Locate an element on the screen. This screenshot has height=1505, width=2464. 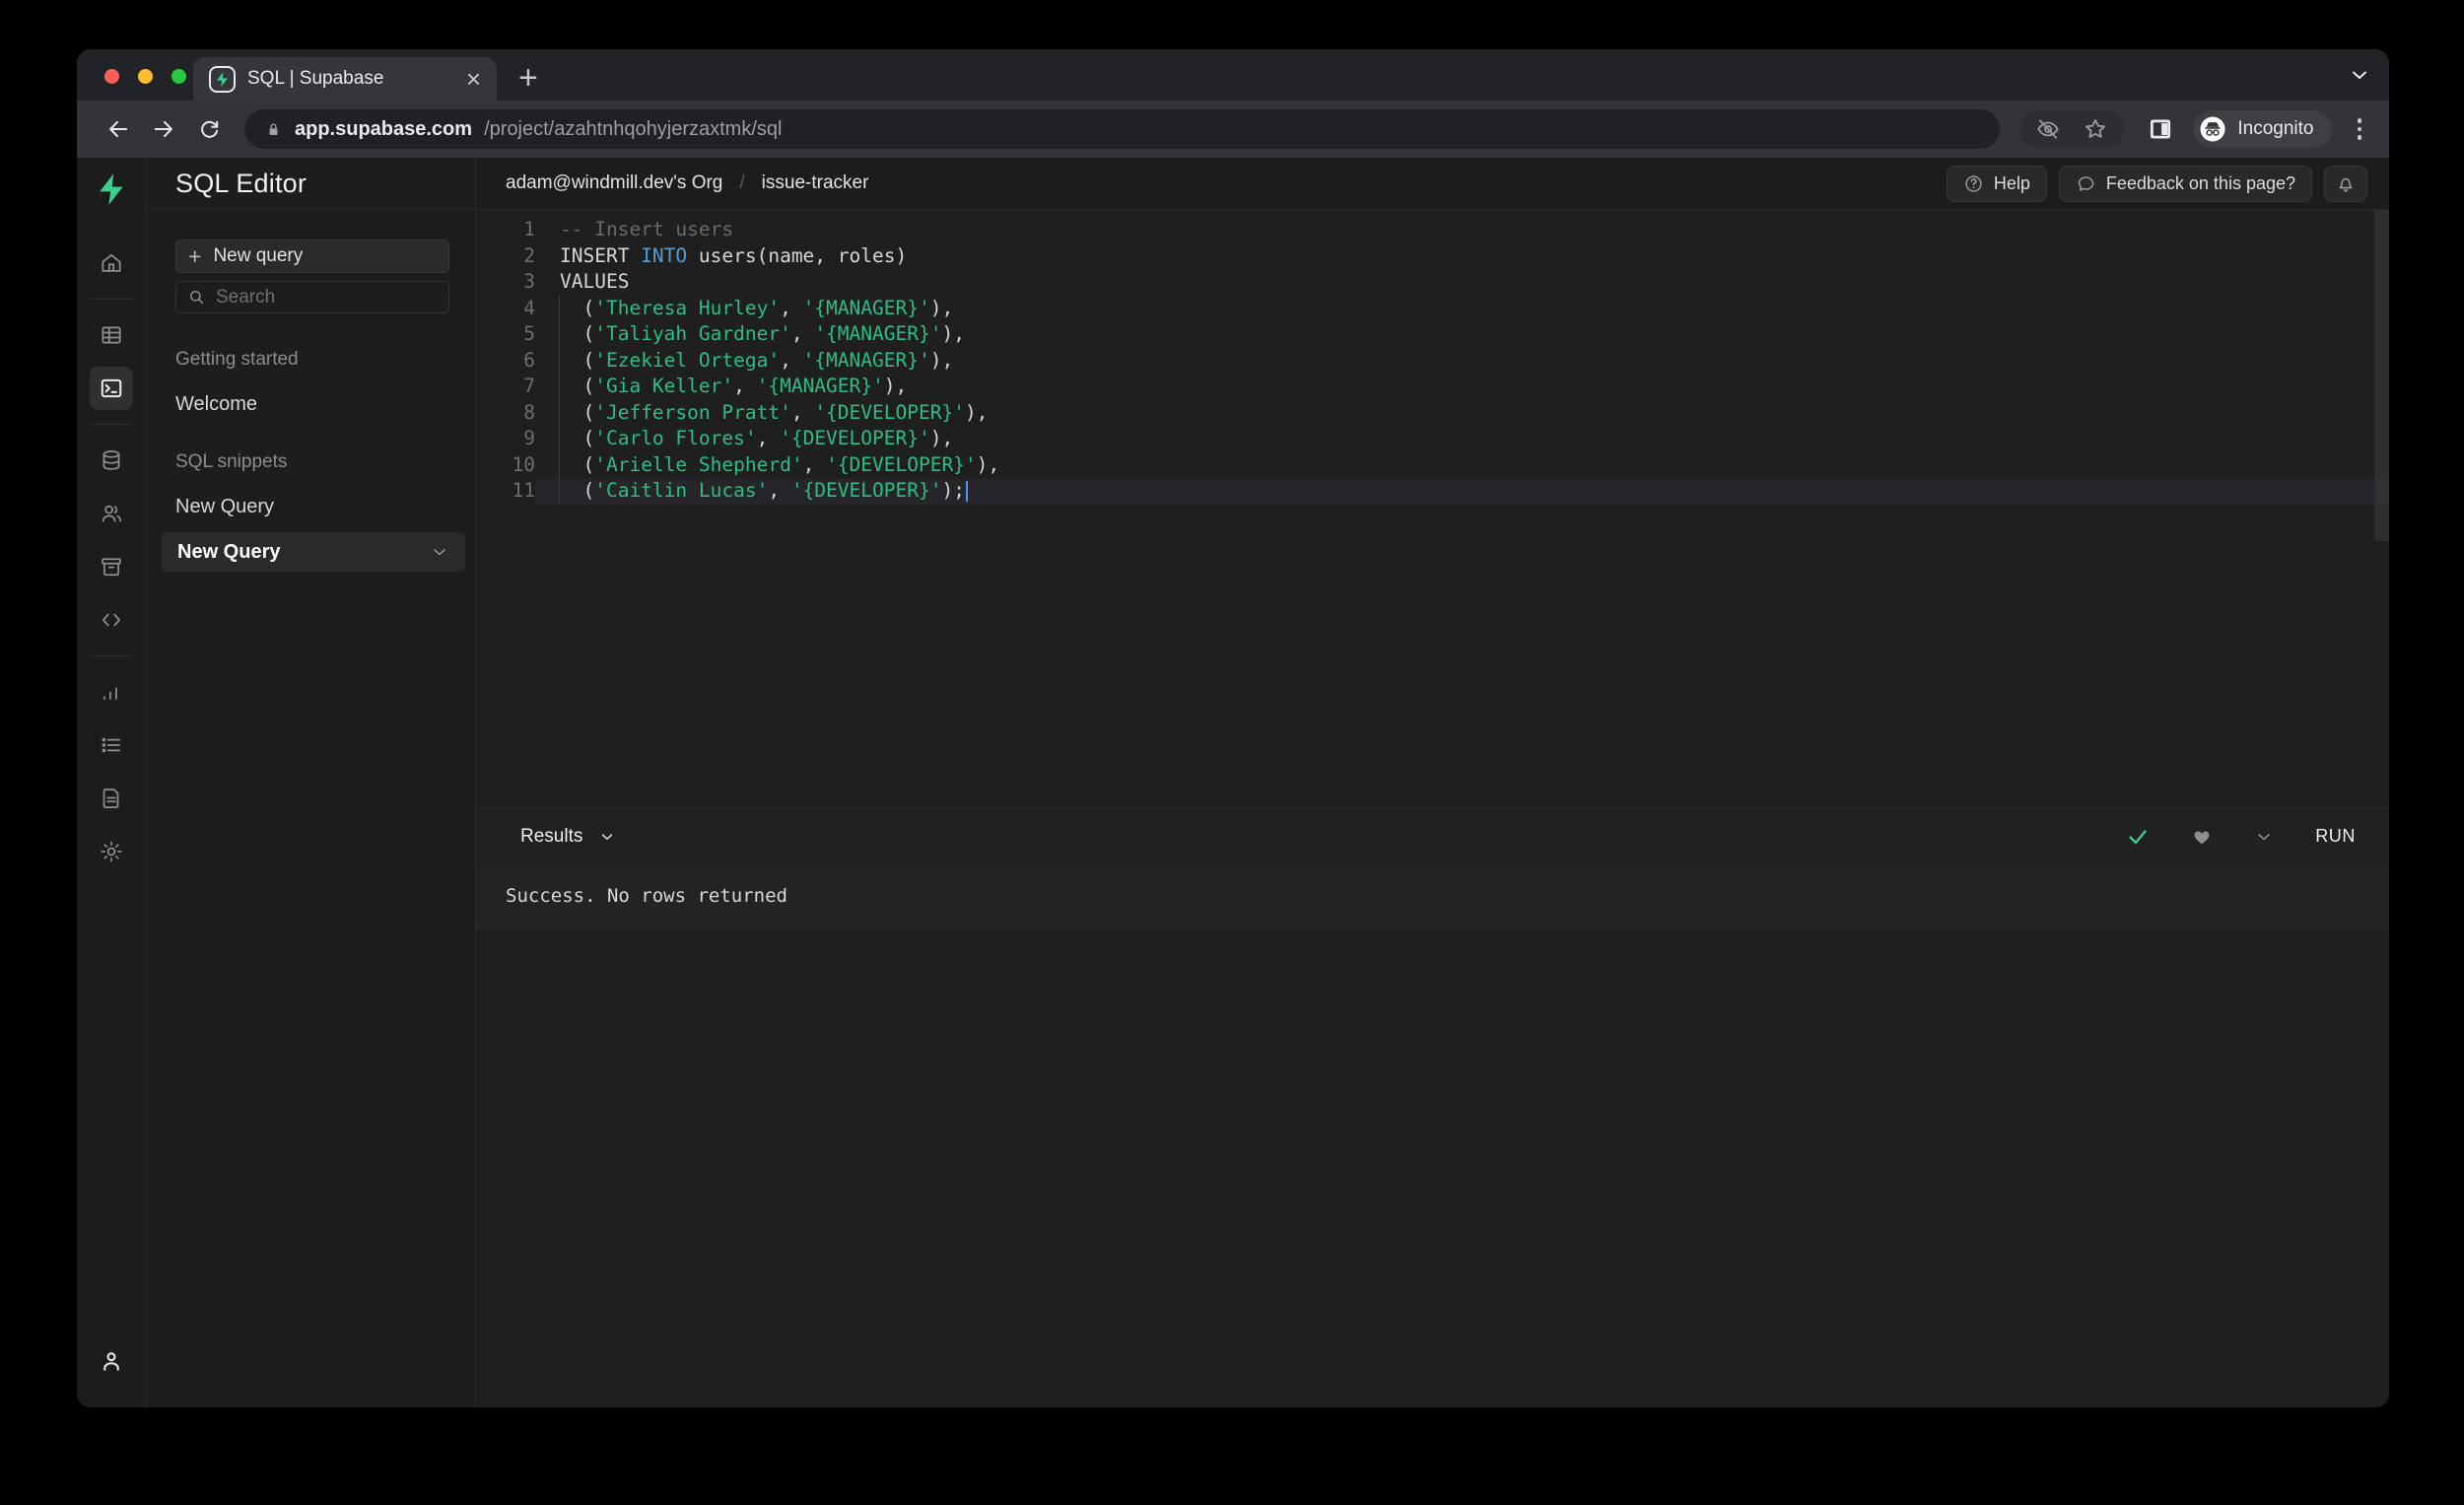
maximize-window-button is located at coordinates (178, 76).